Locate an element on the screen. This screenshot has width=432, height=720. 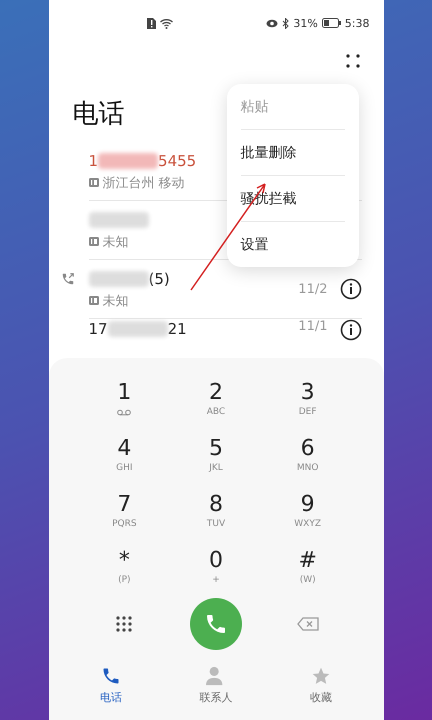
dial-key: 4 GHI is located at coordinates (124, 457).